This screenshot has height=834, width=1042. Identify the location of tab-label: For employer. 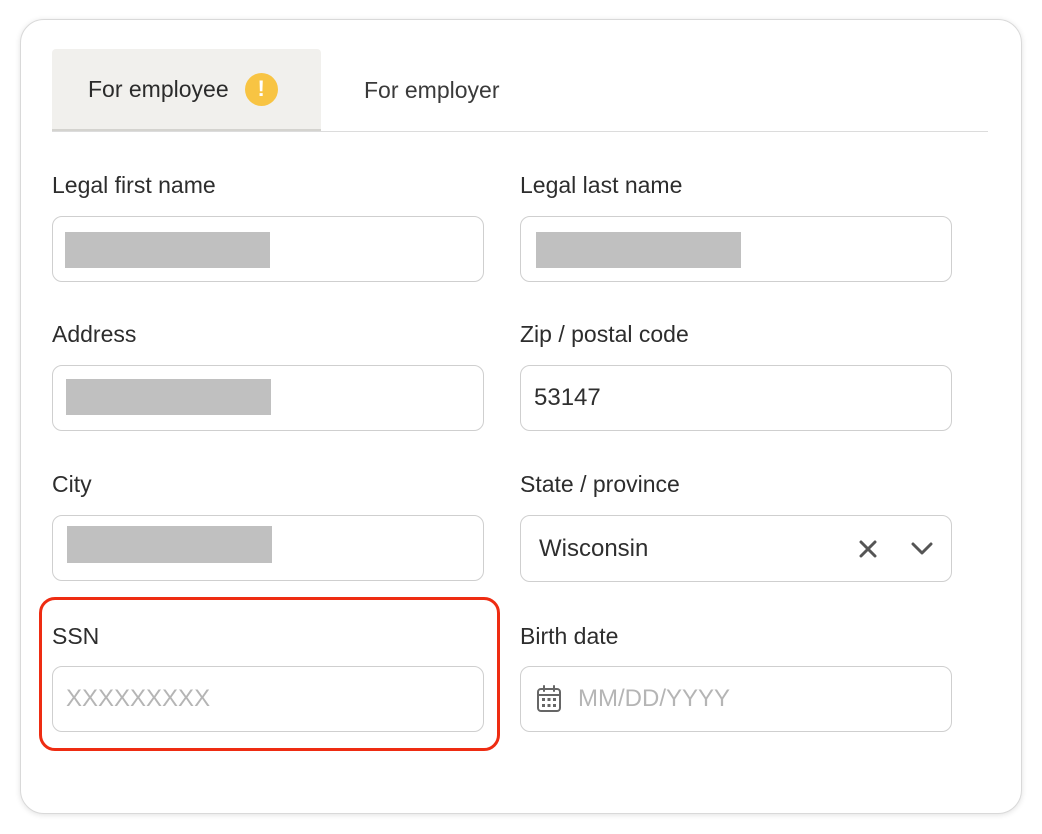
(432, 89).